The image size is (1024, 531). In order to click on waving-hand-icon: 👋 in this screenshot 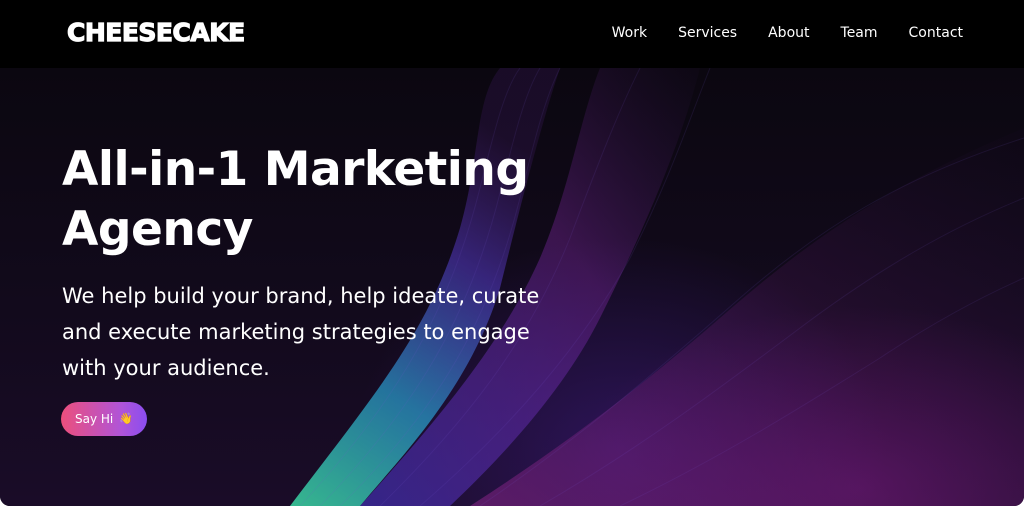, I will do `click(126, 418)`.